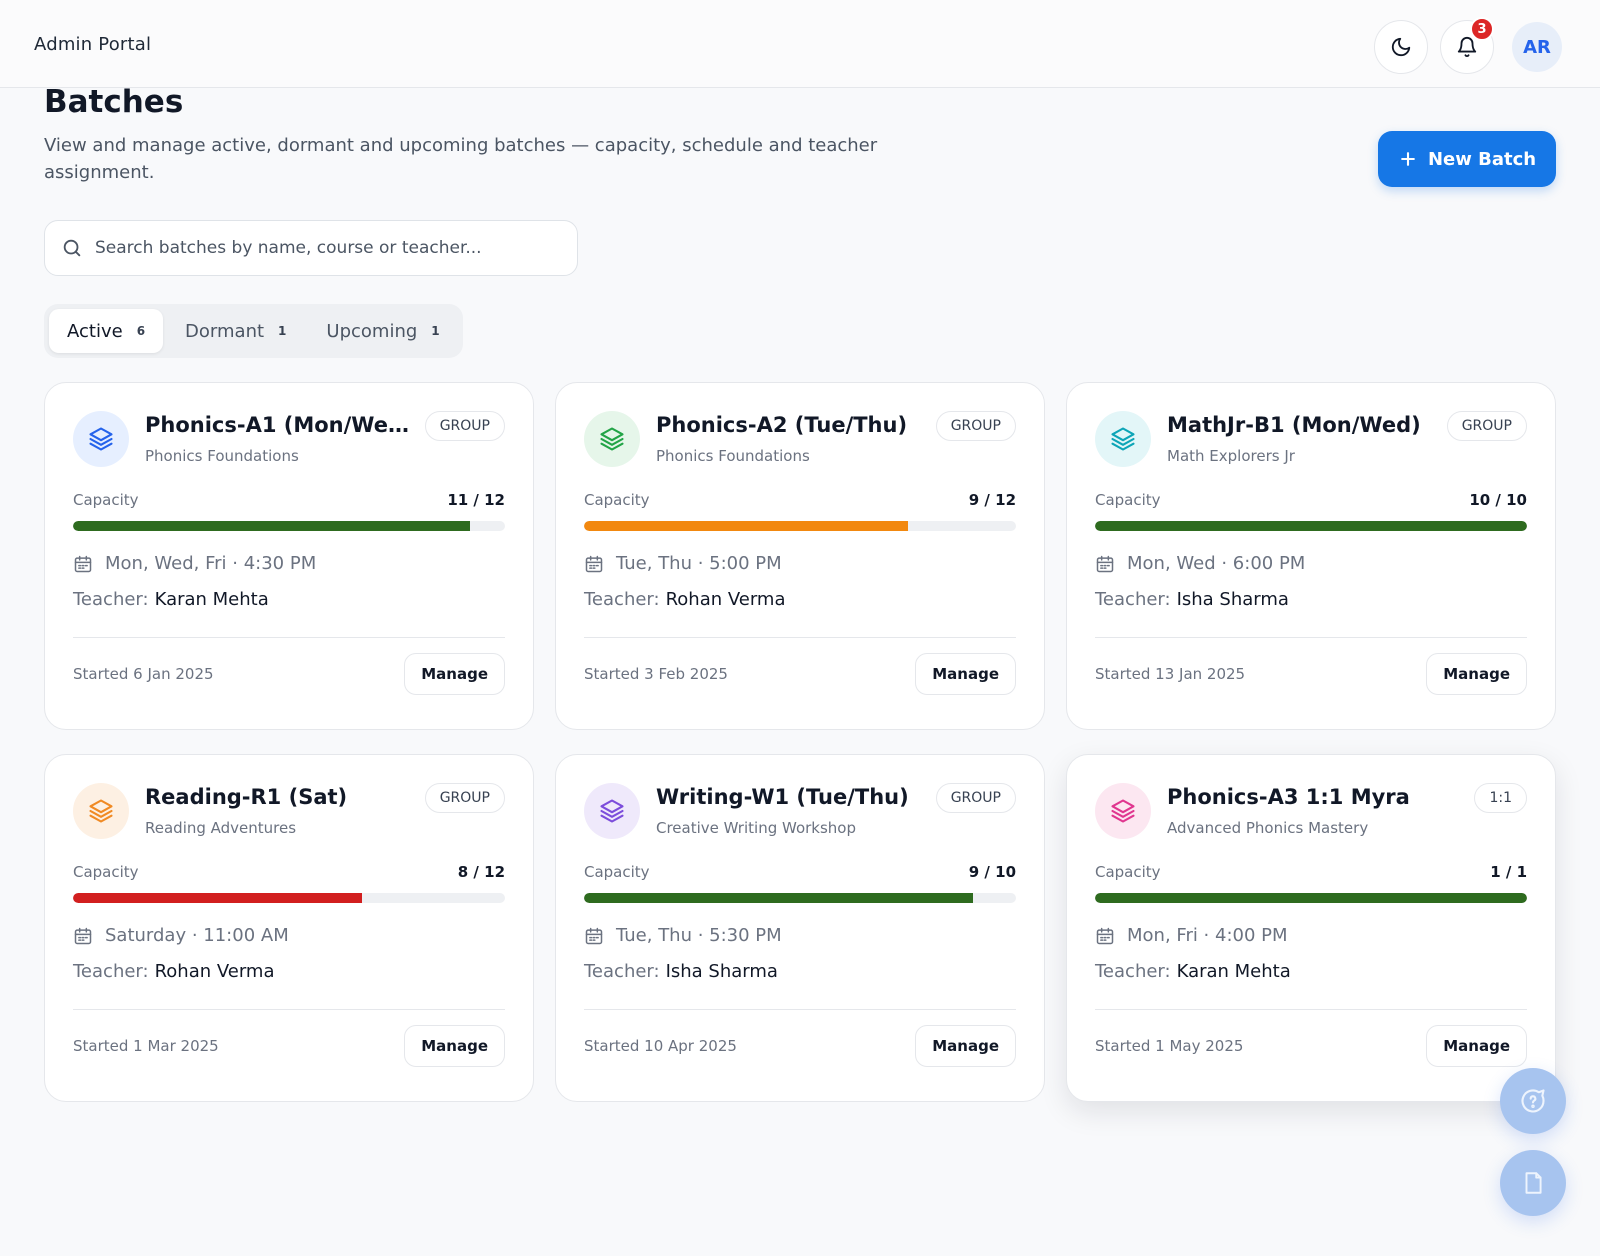 This screenshot has height=1256, width=1600. I want to click on tab-active: Active 6, so click(106, 331).